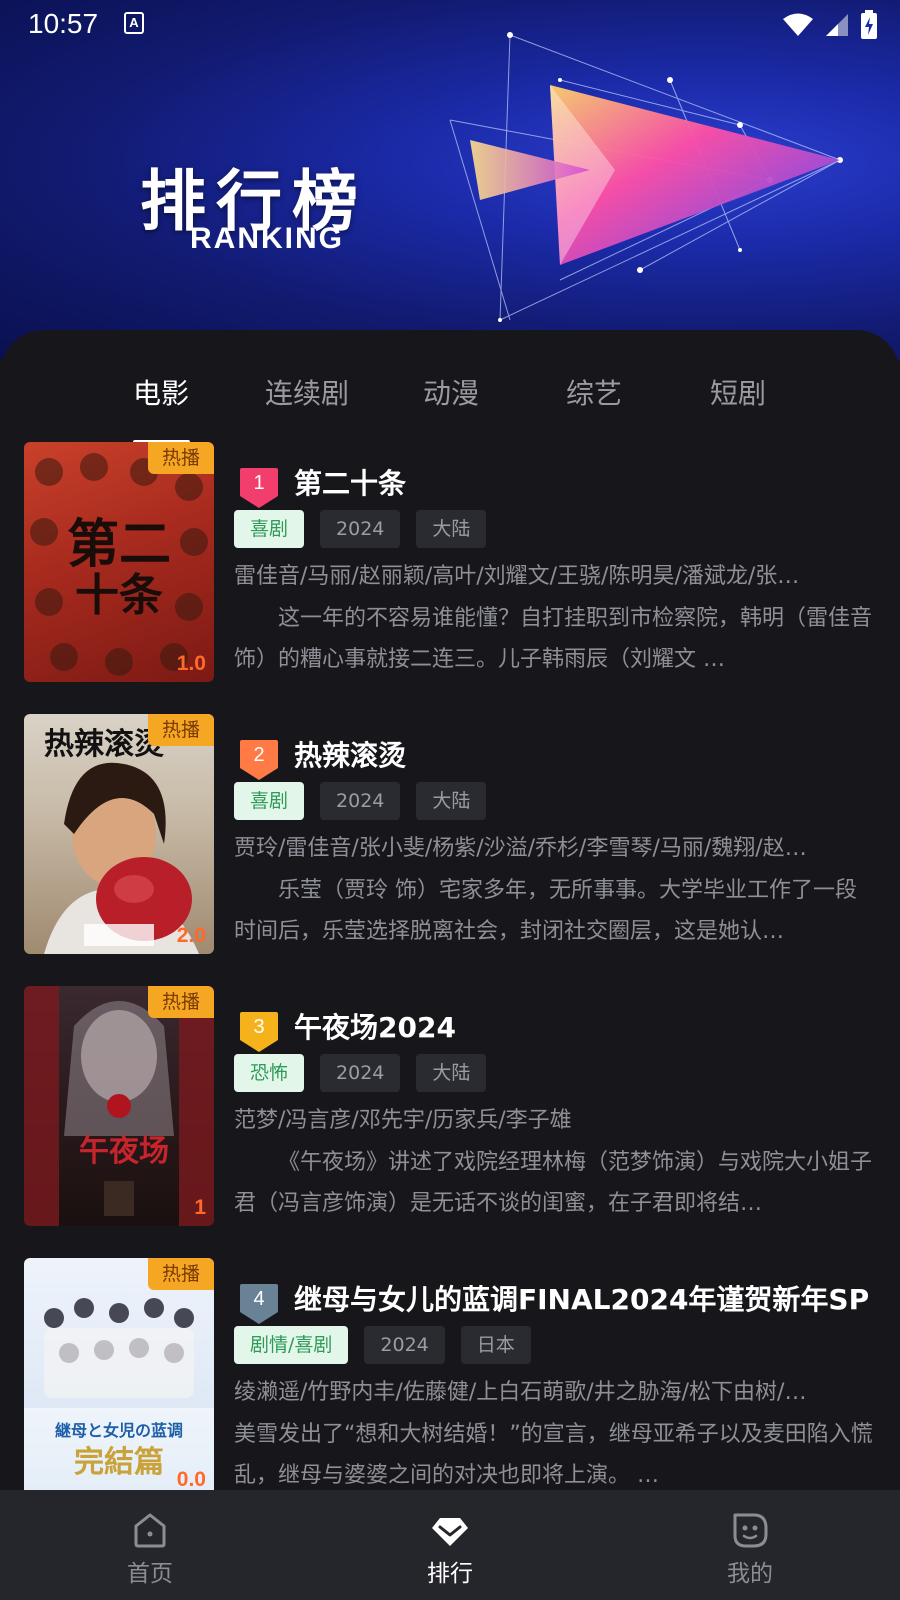 The width and height of the screenshot is (900, 1600). I want to click on rank-number: 2, so click(259, 755).